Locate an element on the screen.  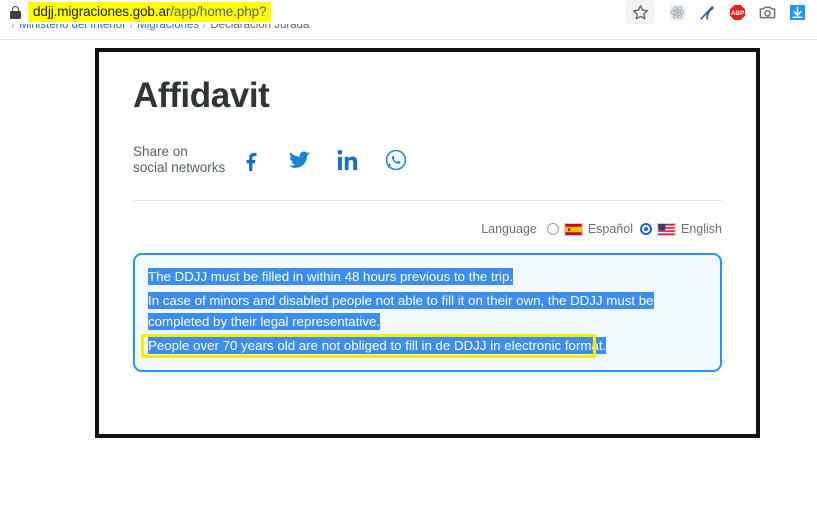
download-icon is located at coordinates (797, 12).